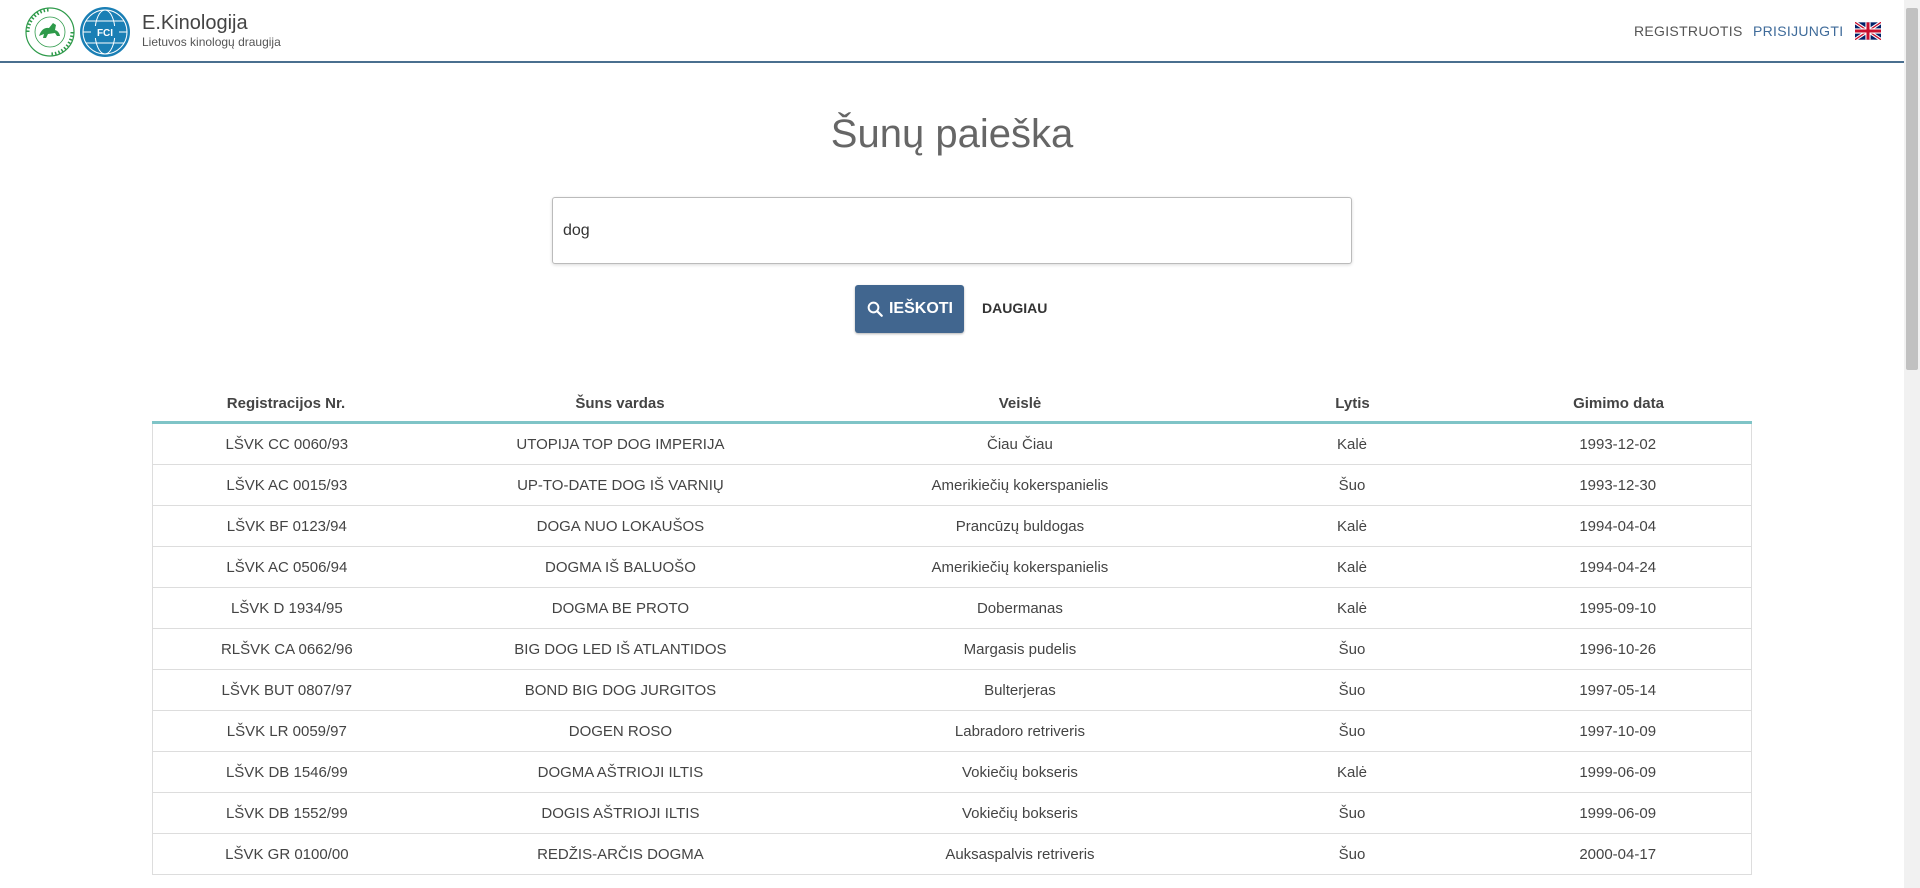  I want to click on breed-cell: Auksaspalvis retriveris, so click(1020, 854).